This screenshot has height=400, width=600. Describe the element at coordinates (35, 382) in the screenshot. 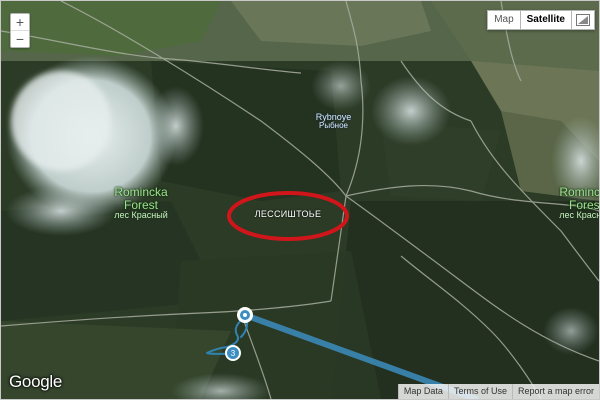

I see `google-logo: Google` at that location.